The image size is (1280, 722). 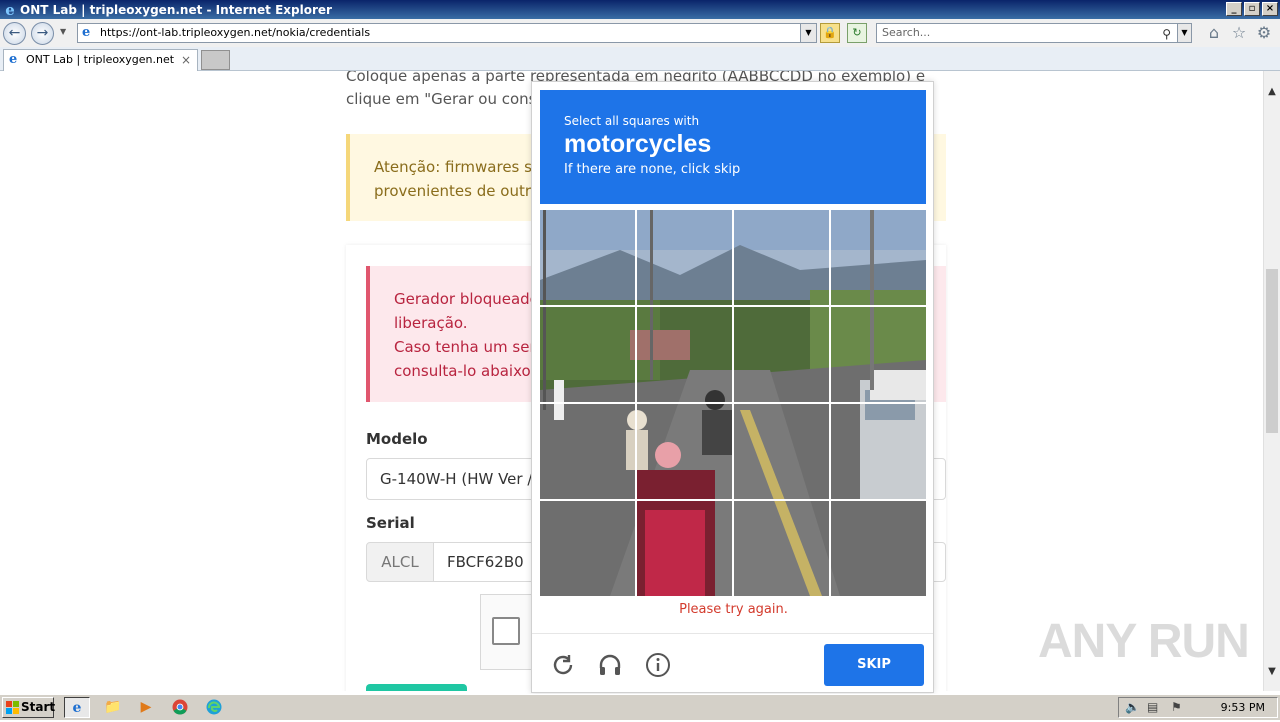 What do you see at coordinates (1264, 33) in the screenshot?
I see `settings-gear-icon: ⚙` at bounding box center [1264, 33].